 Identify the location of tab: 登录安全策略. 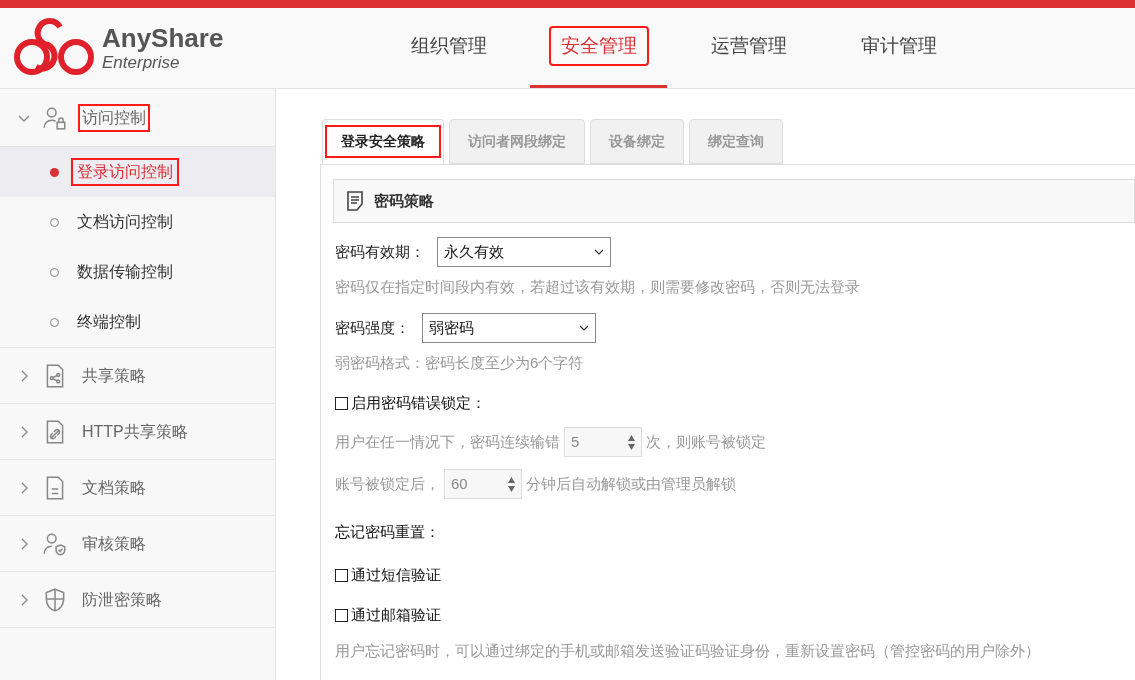
(383, 141).